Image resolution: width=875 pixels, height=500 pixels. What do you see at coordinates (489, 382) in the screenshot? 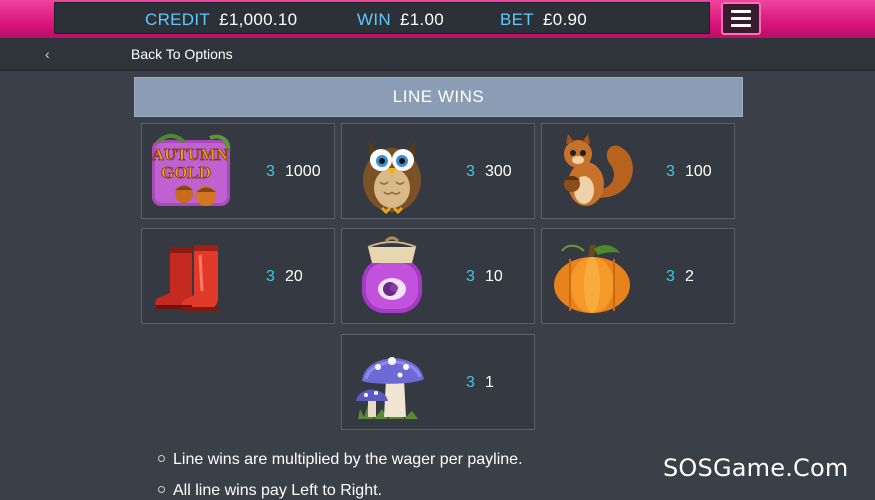
I see `payout-value: 1` at bounding box center [489, 382].